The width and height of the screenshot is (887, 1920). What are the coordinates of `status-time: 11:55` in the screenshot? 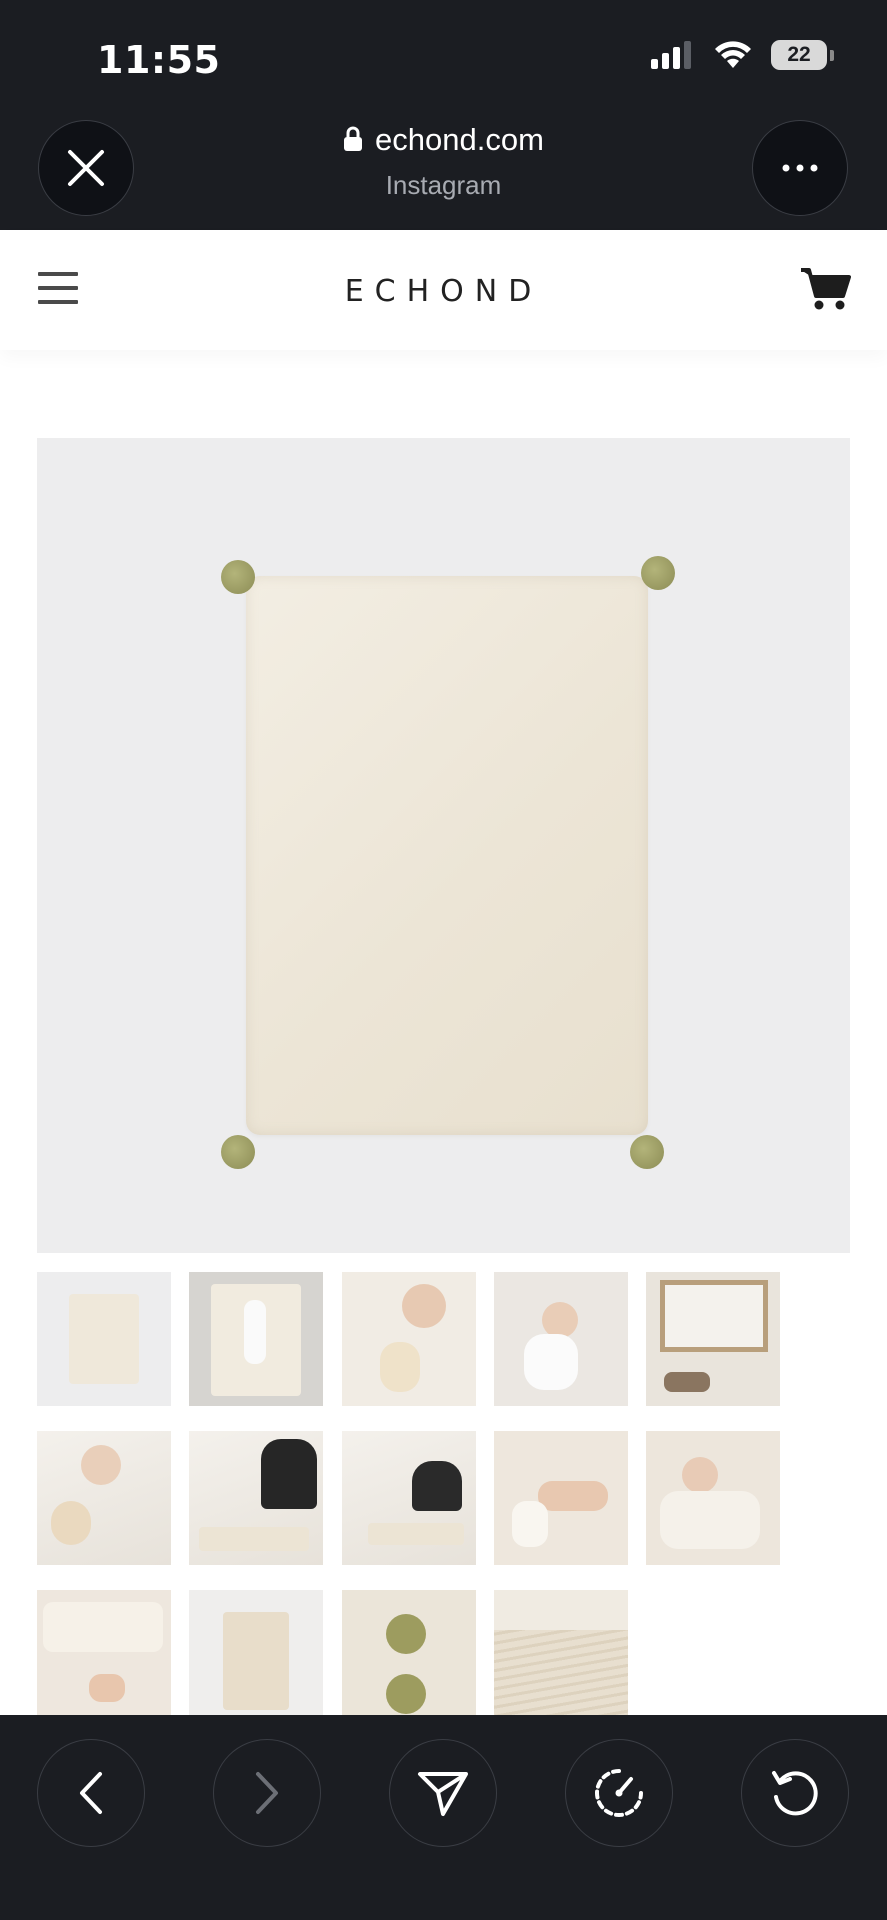 It's located at (159, 60).